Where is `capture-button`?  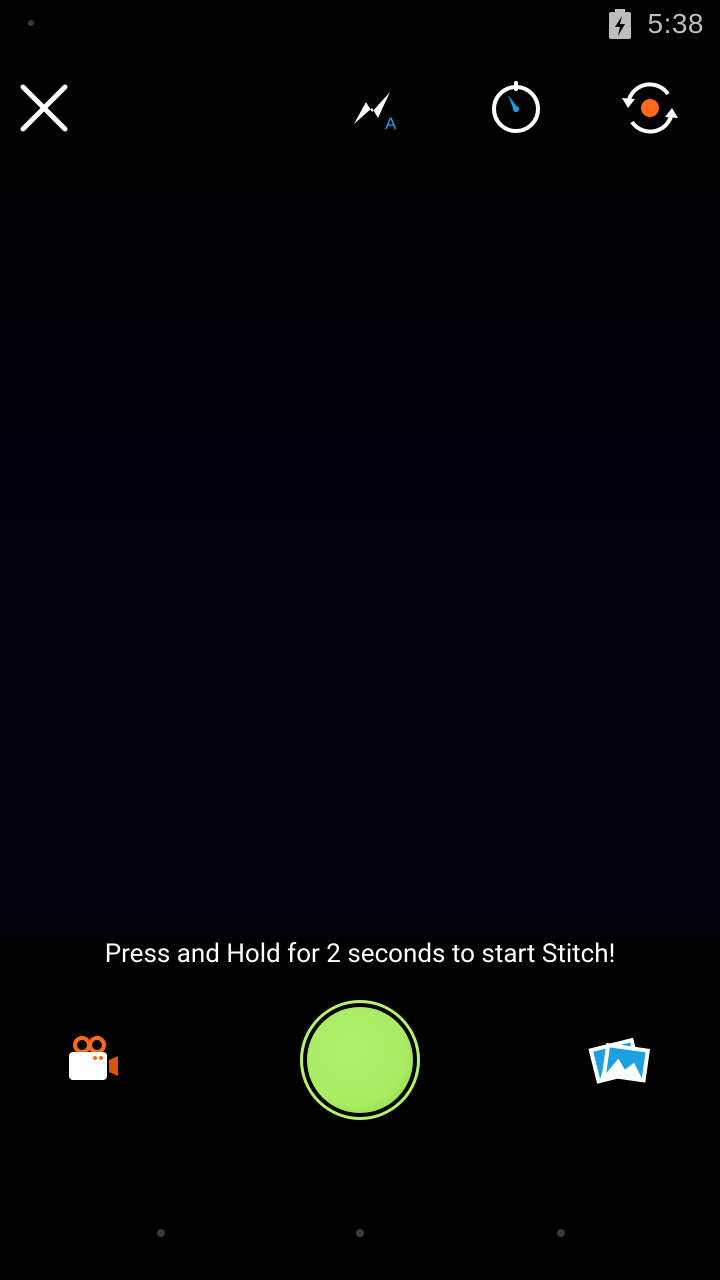 capture-button is located at coordinates (360, 1060).